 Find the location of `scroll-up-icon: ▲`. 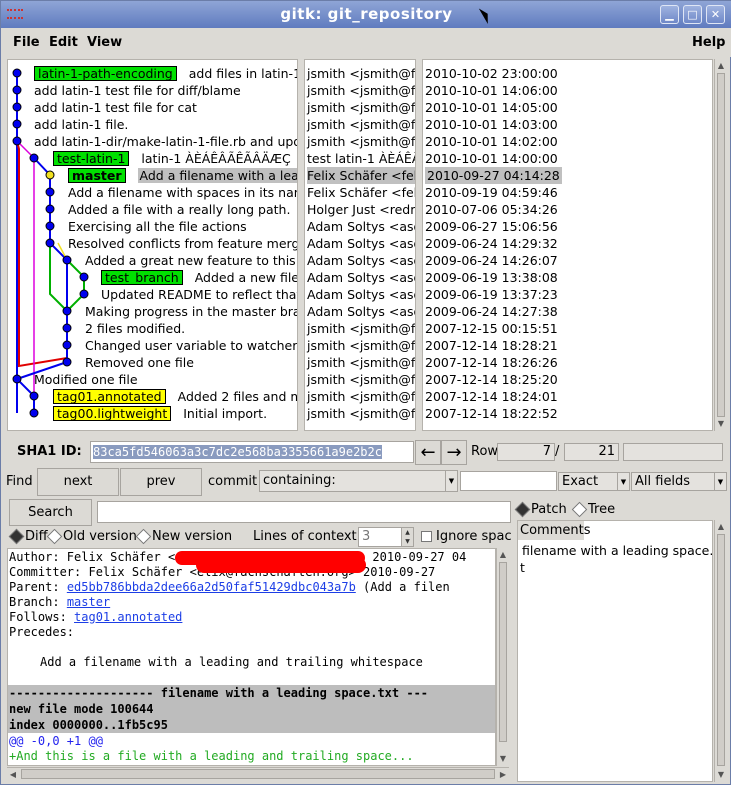

scroll-up-icon: ▲ is located at coordinates (503, 555).